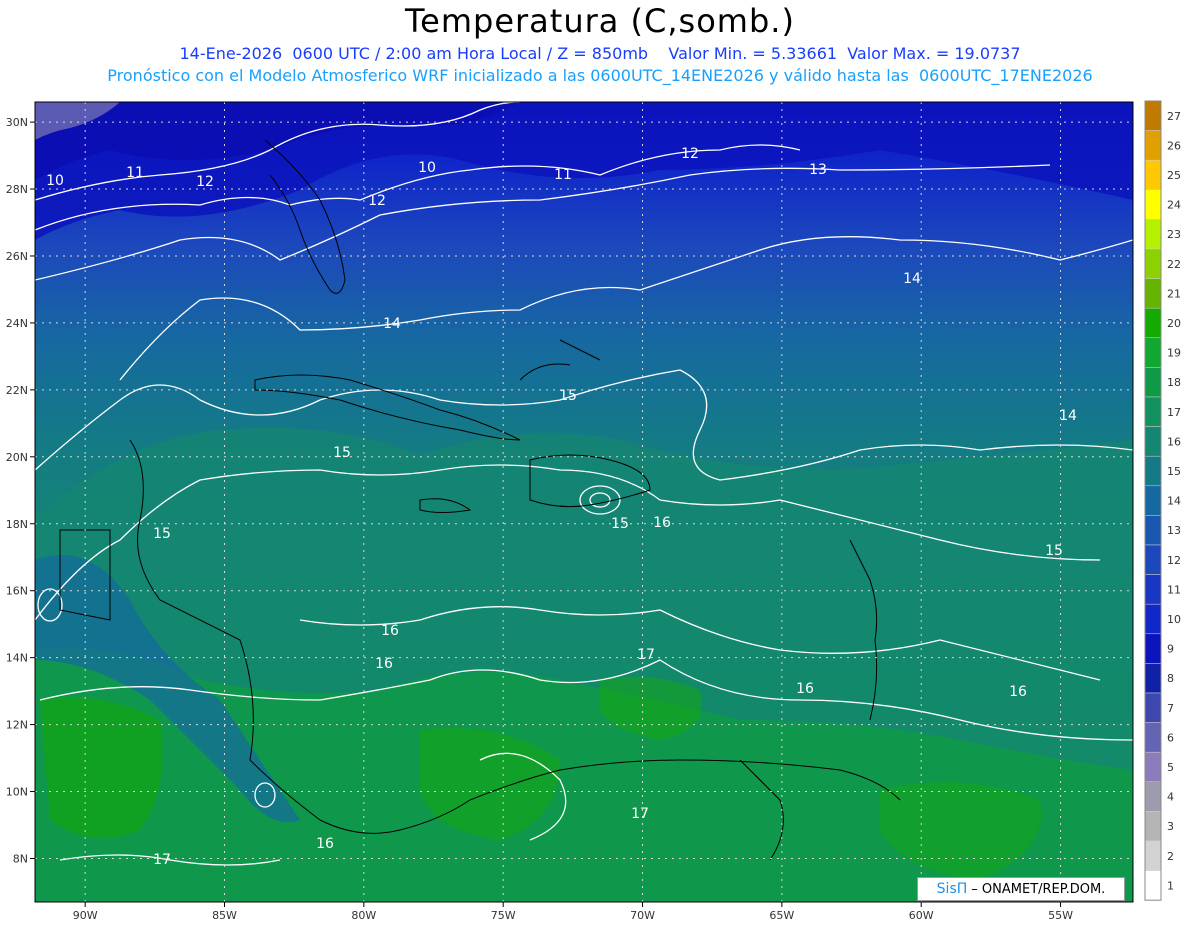 This screenshot has height=927, width=1200. I want to click on colorbar-level-label: 27, so click(1174, 116).